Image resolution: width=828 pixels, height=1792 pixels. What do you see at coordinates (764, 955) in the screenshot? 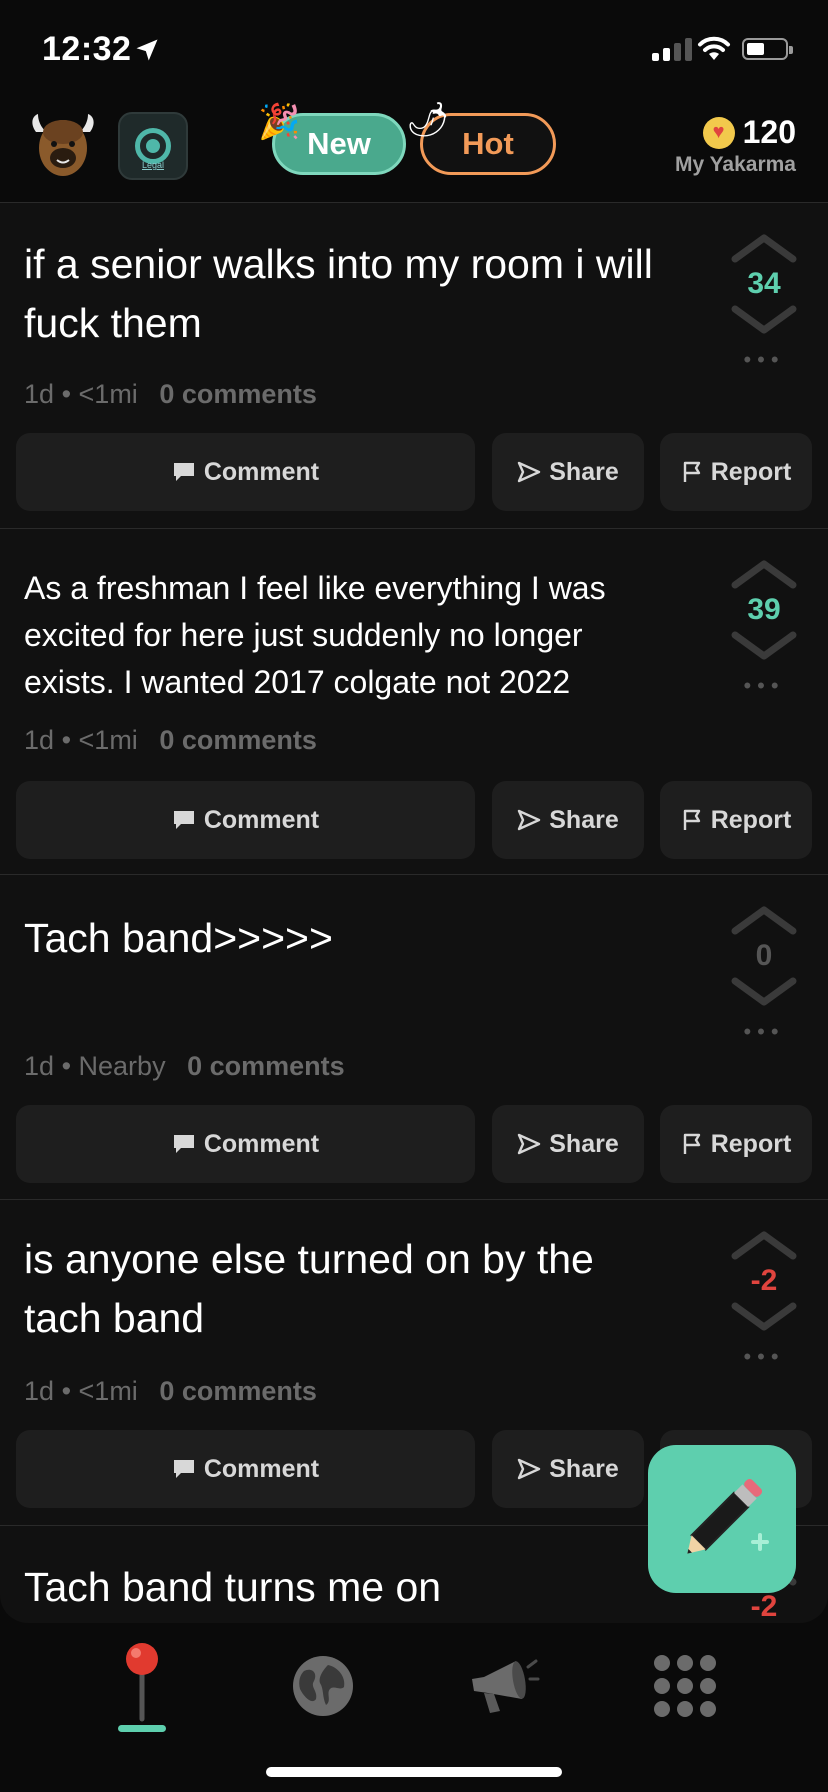
I see `vote-score: 0` at bounding box center [764, 955].